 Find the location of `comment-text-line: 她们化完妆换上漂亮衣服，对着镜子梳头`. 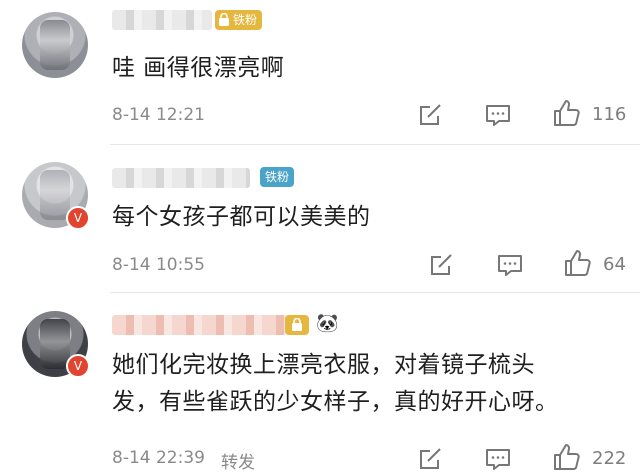

comment-text-line: 她们化完妆换上漂亮衣服，对着镜子梳头 is located at coordinates (323, 365).